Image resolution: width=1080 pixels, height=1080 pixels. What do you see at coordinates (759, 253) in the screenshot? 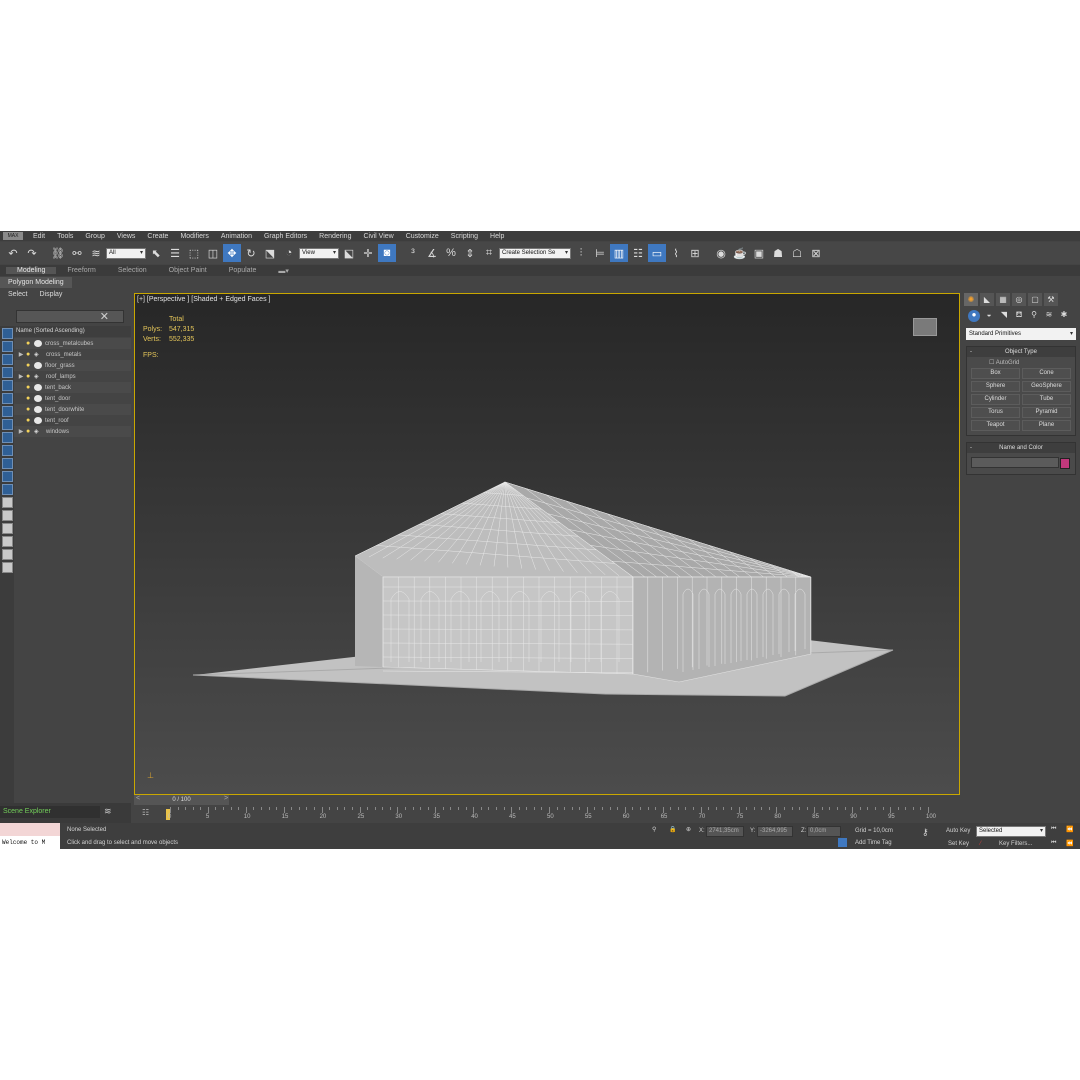
I see `rendered-frame-icon: ▣` at bounding box center [759, 253].